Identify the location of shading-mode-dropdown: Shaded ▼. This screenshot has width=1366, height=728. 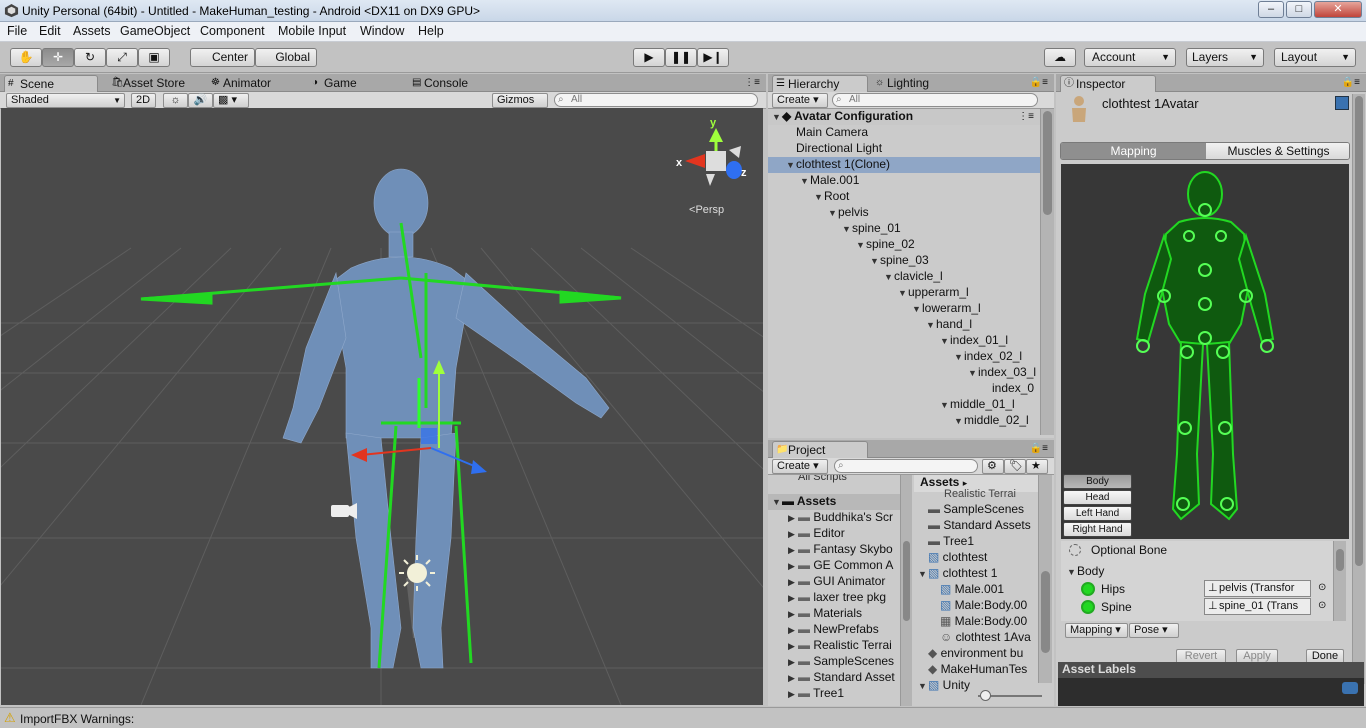
(65, 100).